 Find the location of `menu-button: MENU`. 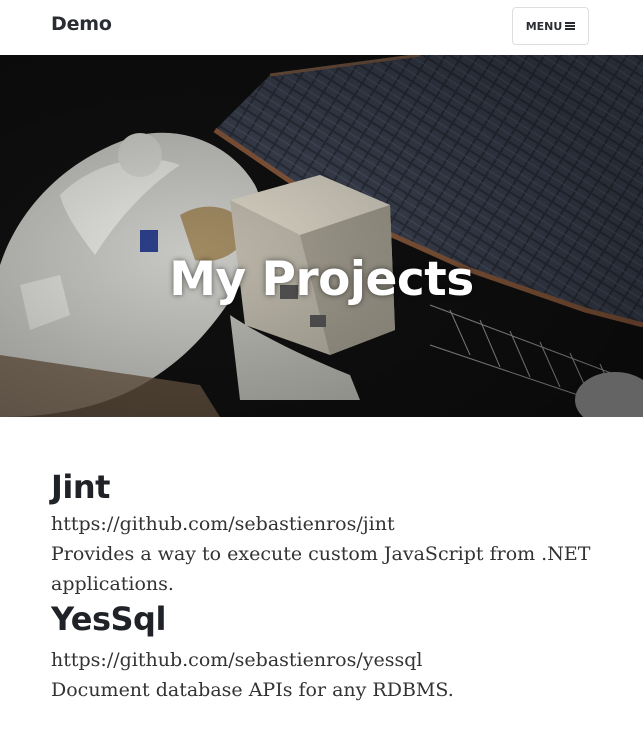

menu-button: MENU is located at coordinates (550, 26).